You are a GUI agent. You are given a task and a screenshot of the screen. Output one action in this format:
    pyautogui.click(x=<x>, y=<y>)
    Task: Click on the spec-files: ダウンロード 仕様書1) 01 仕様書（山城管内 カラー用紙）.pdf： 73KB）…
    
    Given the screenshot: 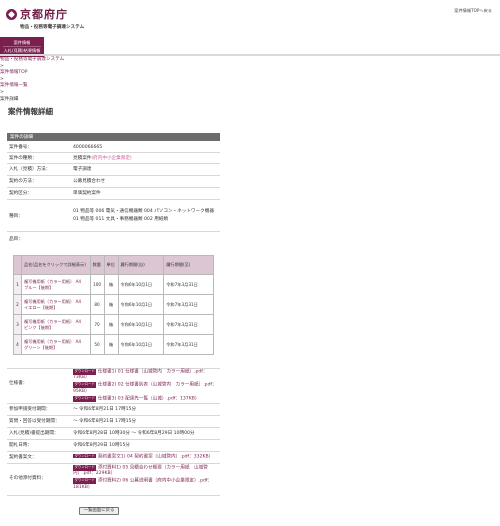 What is the action you would take?
    pyautogui.click(x=146, y=386)
    